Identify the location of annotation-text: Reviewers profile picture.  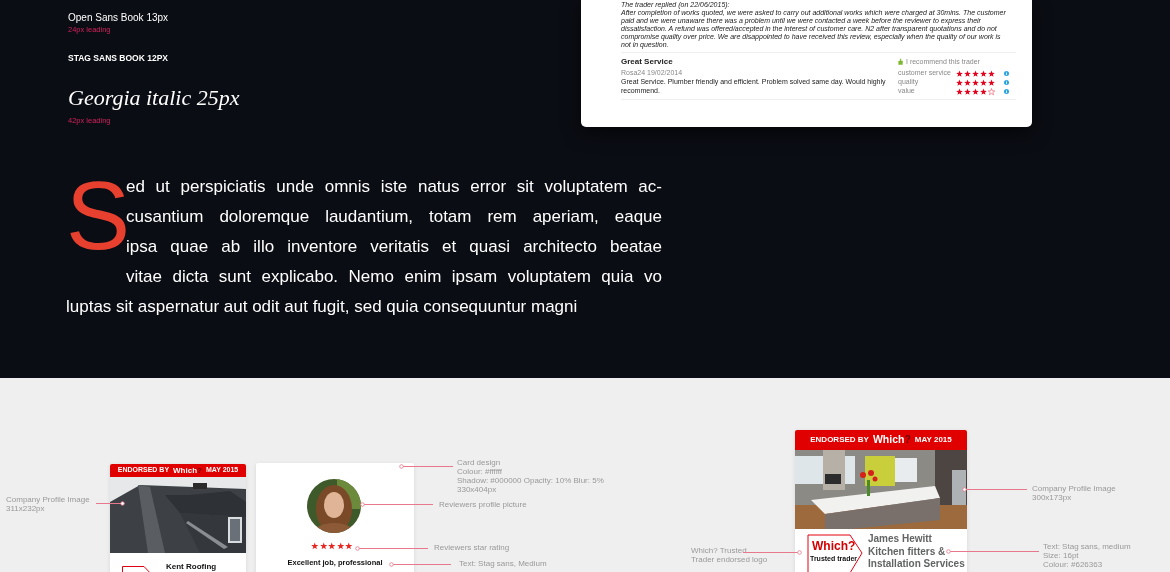
(483, 504).